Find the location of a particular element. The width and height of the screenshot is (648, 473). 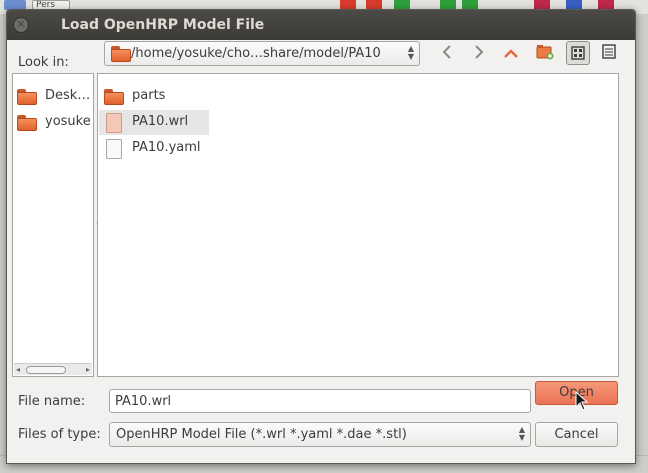

background-right-panel is located at coordinates (642, 234).